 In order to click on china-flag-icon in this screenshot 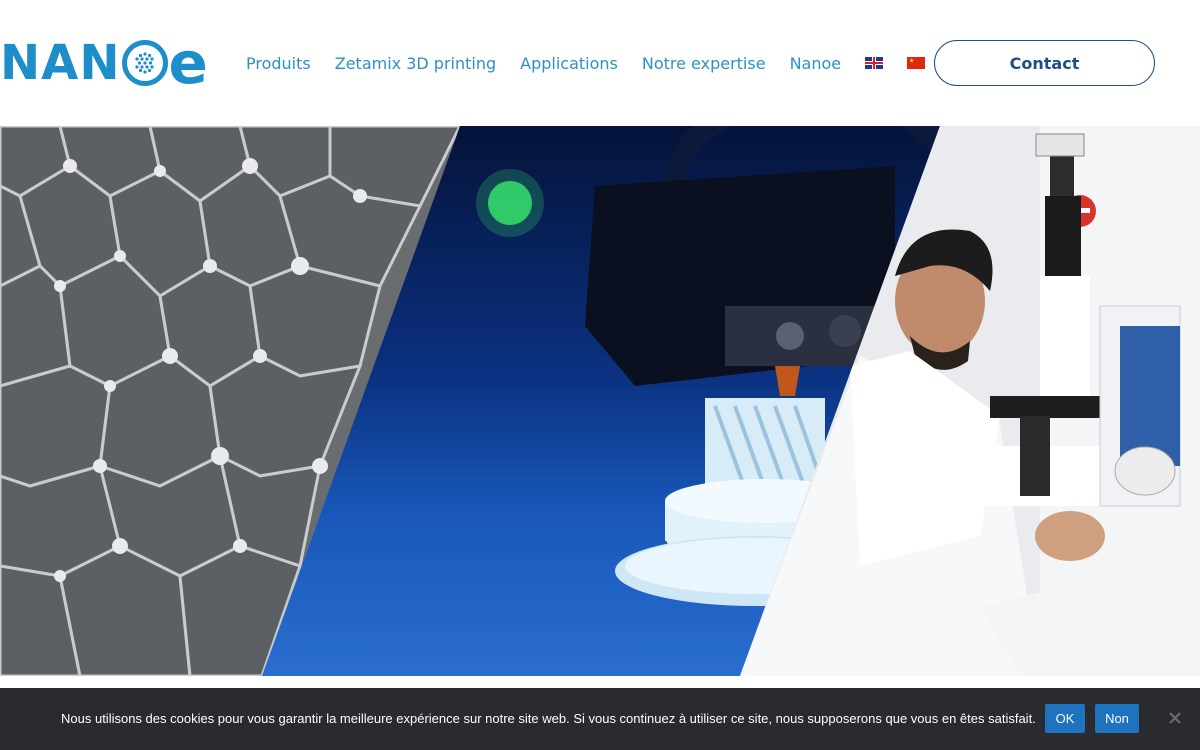, I will do `click(916, 63)`.